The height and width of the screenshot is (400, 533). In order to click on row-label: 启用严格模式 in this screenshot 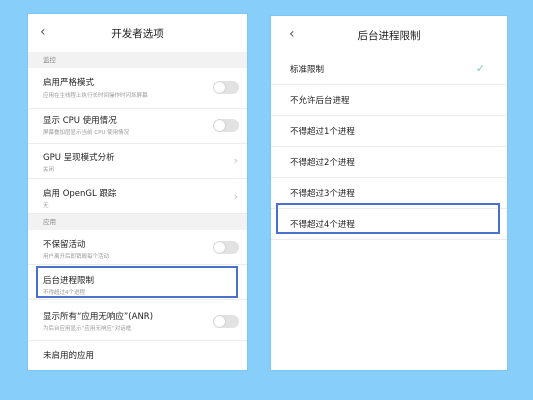, I will do `click(69, 83)`.